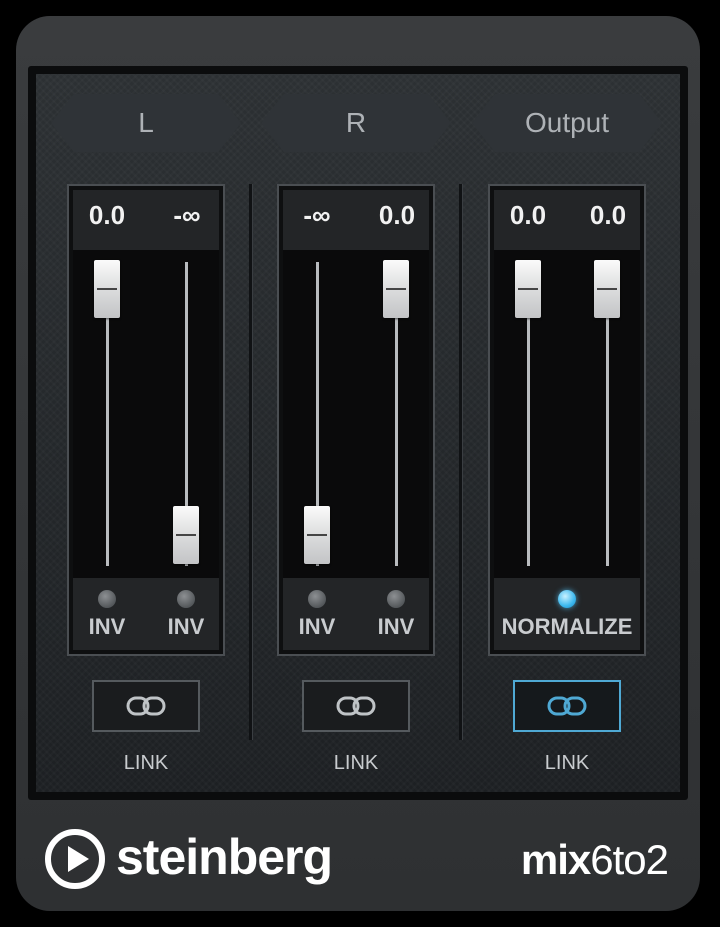 The width and height of the screenshot is (720, 927). What do you see at coordinates (146, 220) in the screenshot?
I see `value-display: 0.0 -∞` at bounding box center [146, 220].